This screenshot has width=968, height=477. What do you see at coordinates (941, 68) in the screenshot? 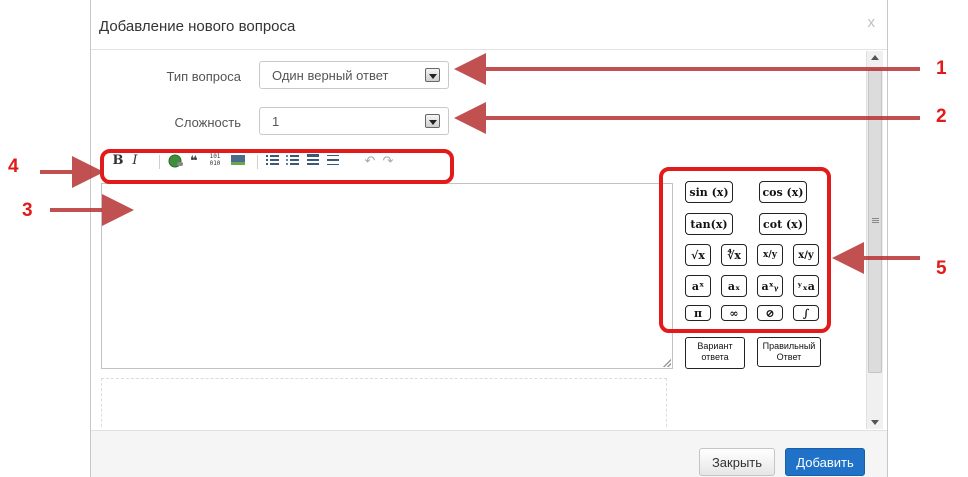
I see `annotation-number-1: 1` at bounding box center [941, 68].